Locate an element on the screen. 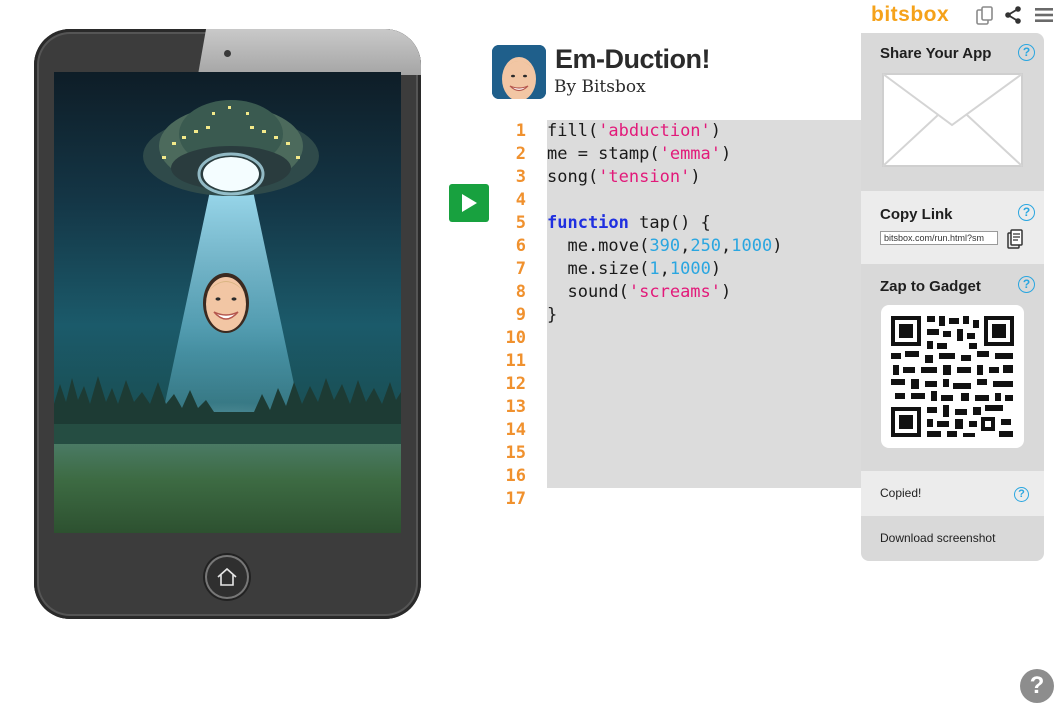 Image resolution: width=1062 pixels, height=708 pixels. line-number: 16 is located at coordinates (515, 476).